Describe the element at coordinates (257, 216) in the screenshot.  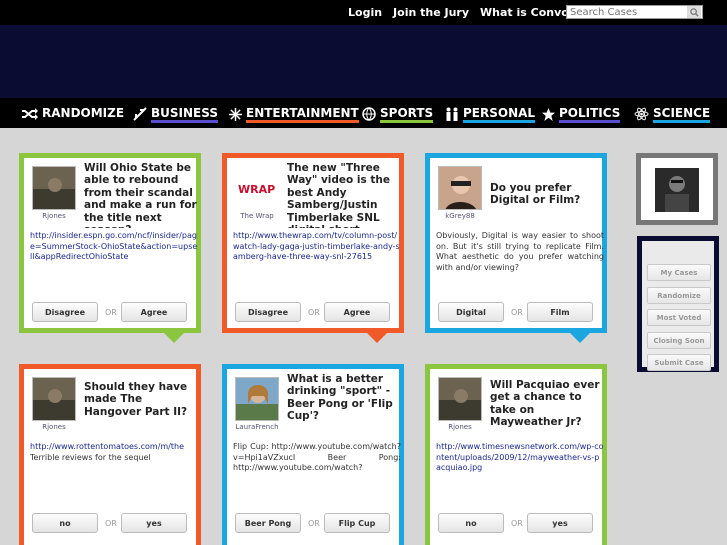
I see `username: The Wrap` at that location.